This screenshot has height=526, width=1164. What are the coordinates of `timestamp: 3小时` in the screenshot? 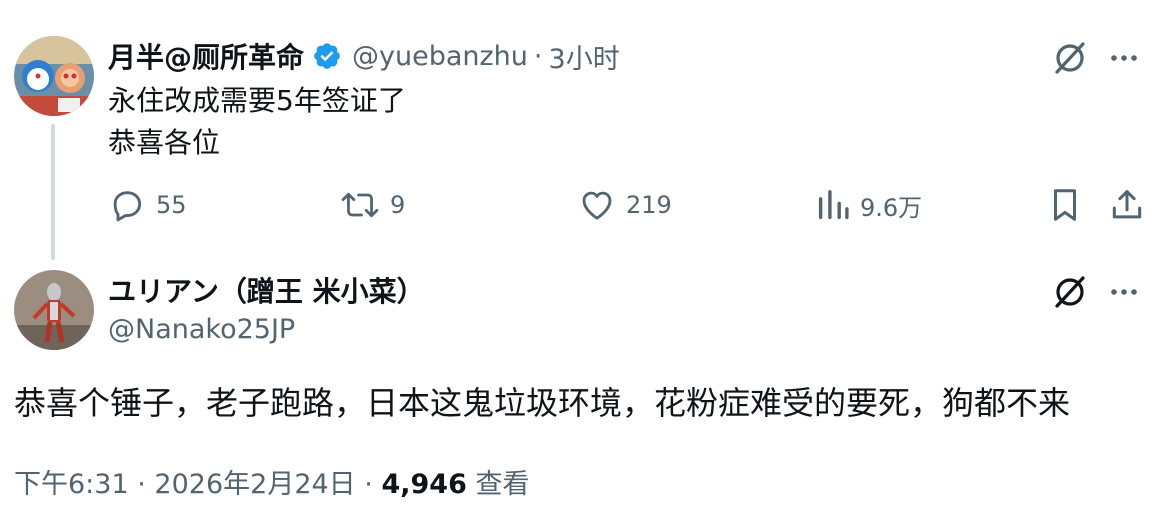 It's located at (584, 56).